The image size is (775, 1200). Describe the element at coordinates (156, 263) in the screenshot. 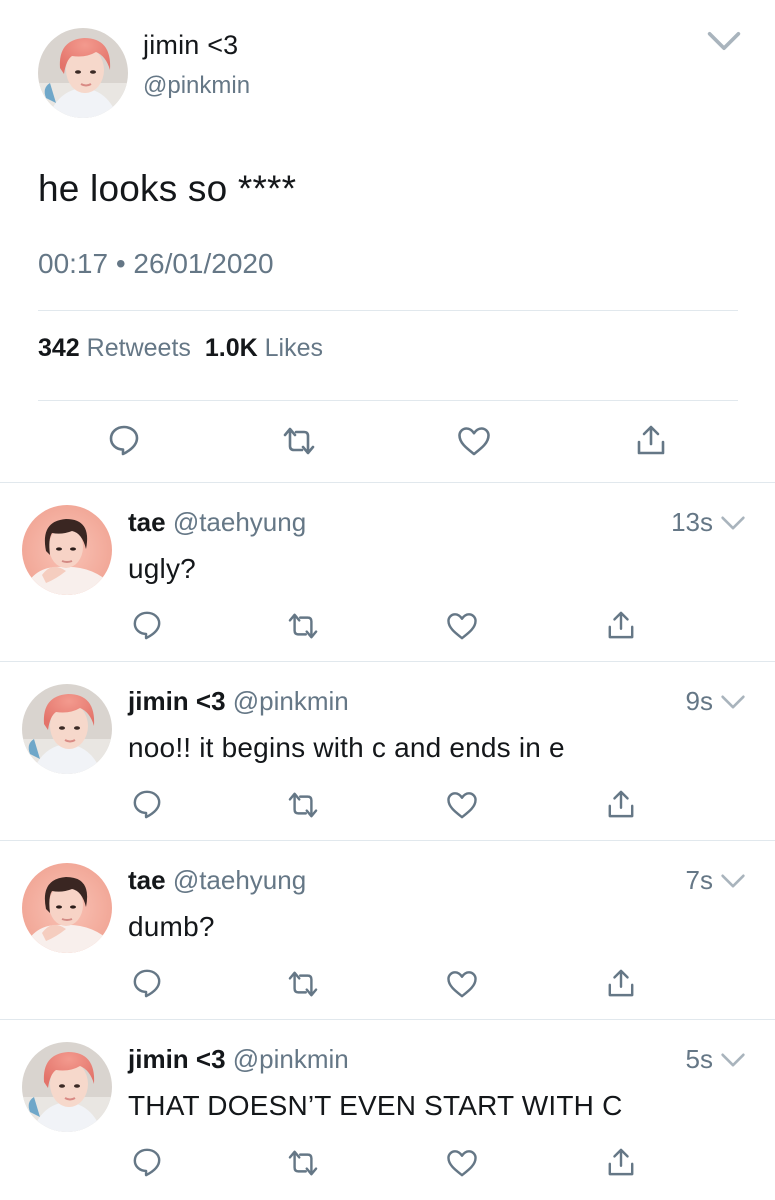

I see `tweet-timestamp: 00:17 • 26/01/2020` at that location.